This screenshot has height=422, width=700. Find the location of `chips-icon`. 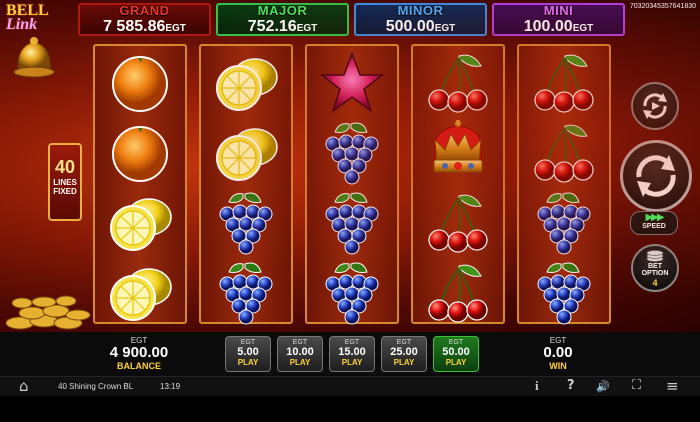

chips-icon is located at coordinates (655, 256).